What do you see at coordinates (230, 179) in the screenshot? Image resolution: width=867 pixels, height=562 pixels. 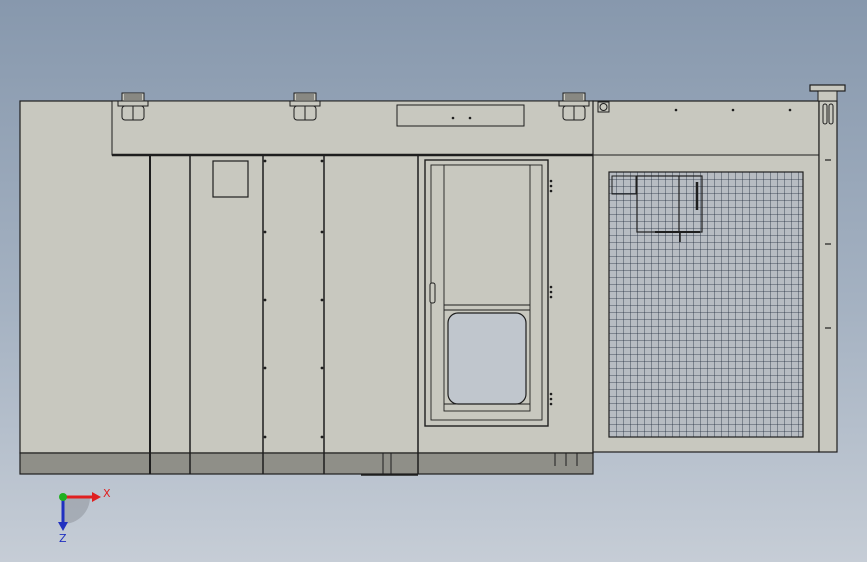 I see `access-plate` at bounding box center [230, 179].